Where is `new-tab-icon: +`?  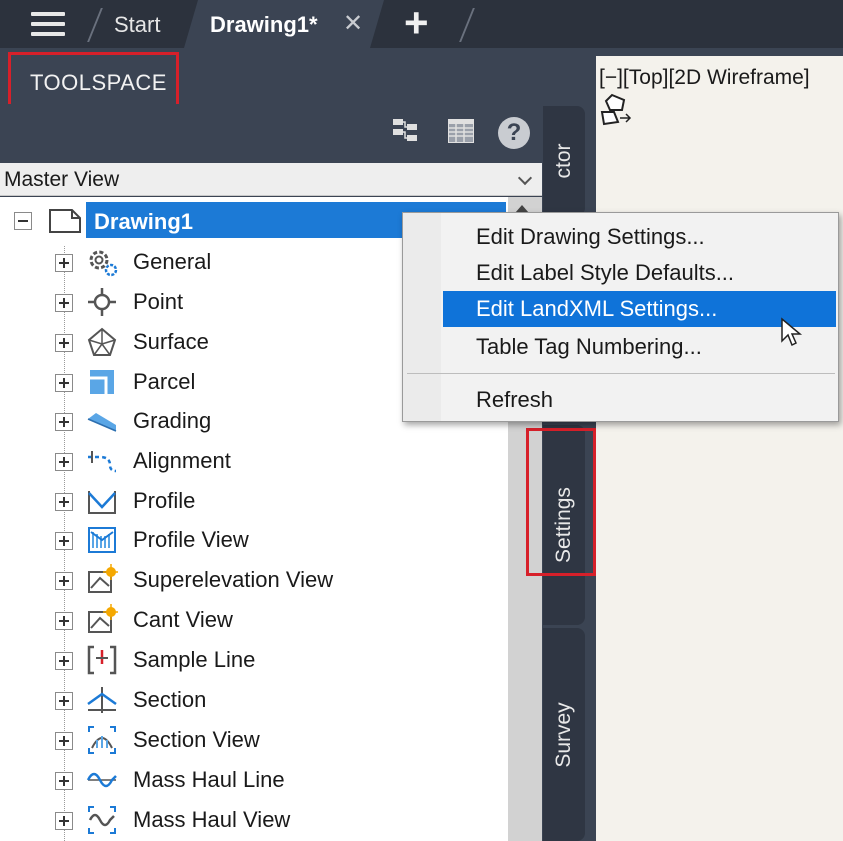 new-tab-icon: + is located at coordinates (416, 23).